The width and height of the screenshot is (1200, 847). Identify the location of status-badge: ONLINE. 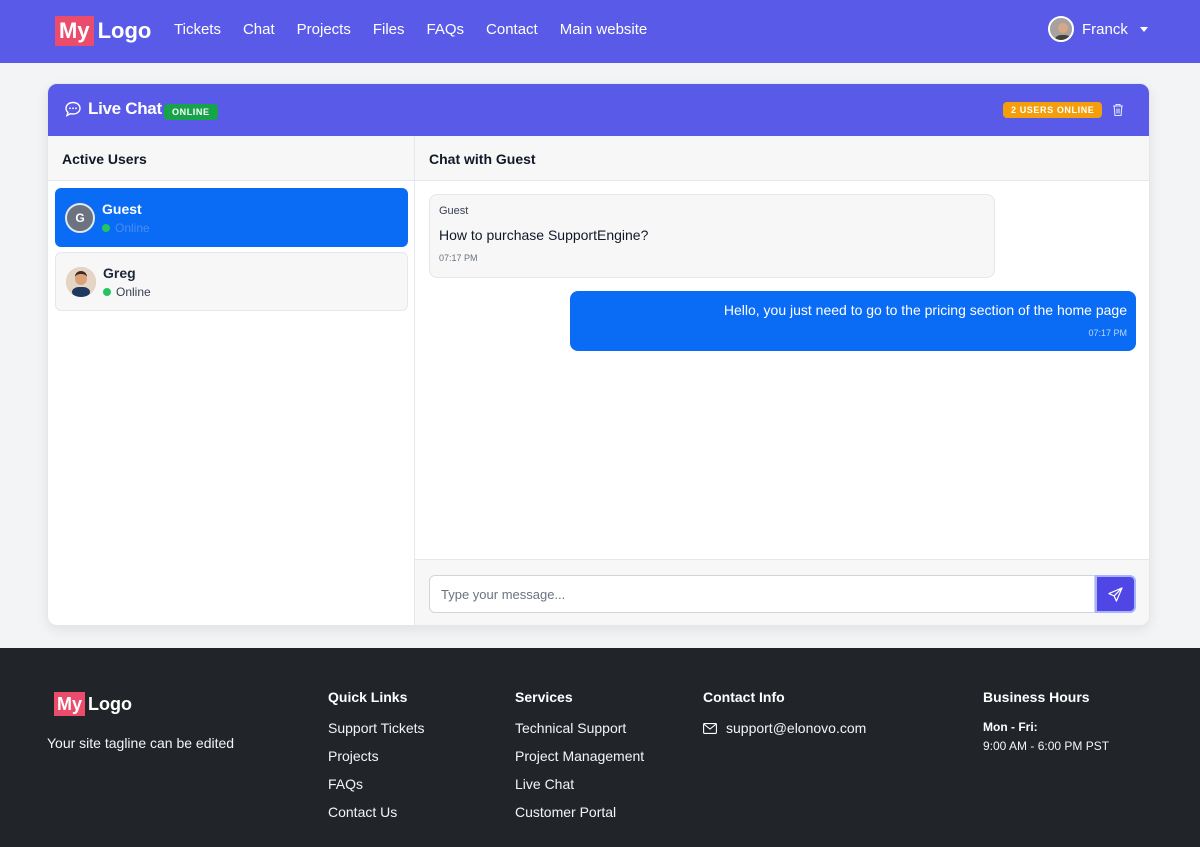
(191, 112).